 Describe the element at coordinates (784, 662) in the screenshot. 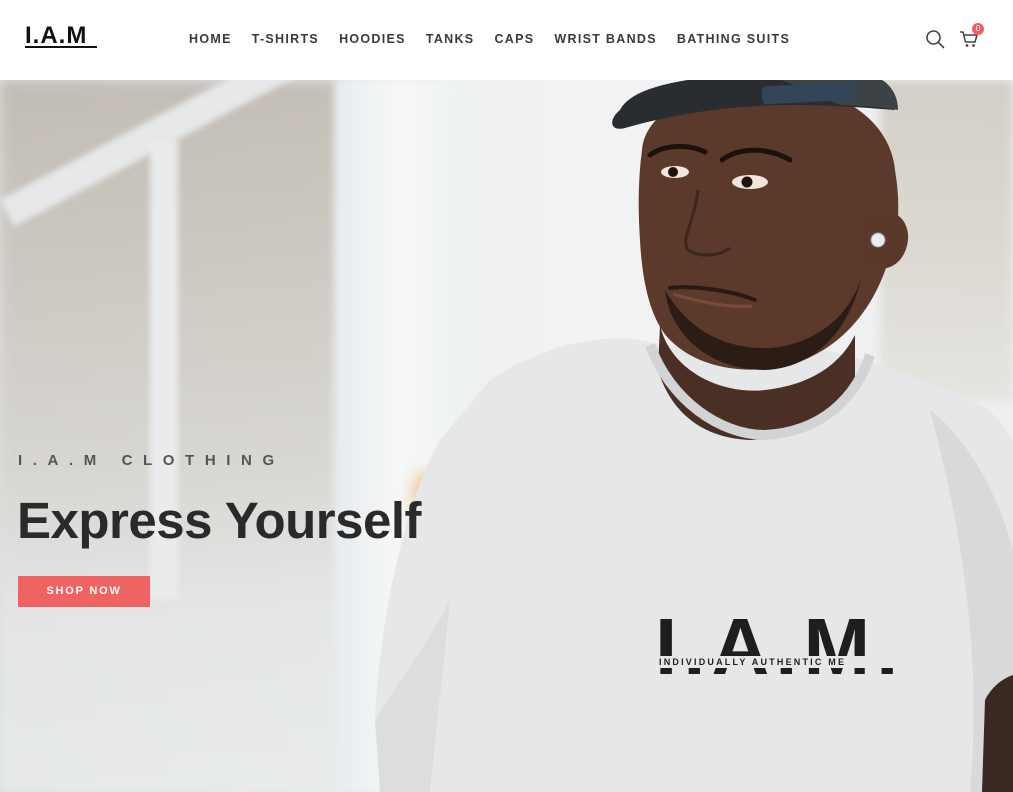

I see `shirt-print-tagline: INDIVIDUALLY AUTHENTIC ME` at that location.